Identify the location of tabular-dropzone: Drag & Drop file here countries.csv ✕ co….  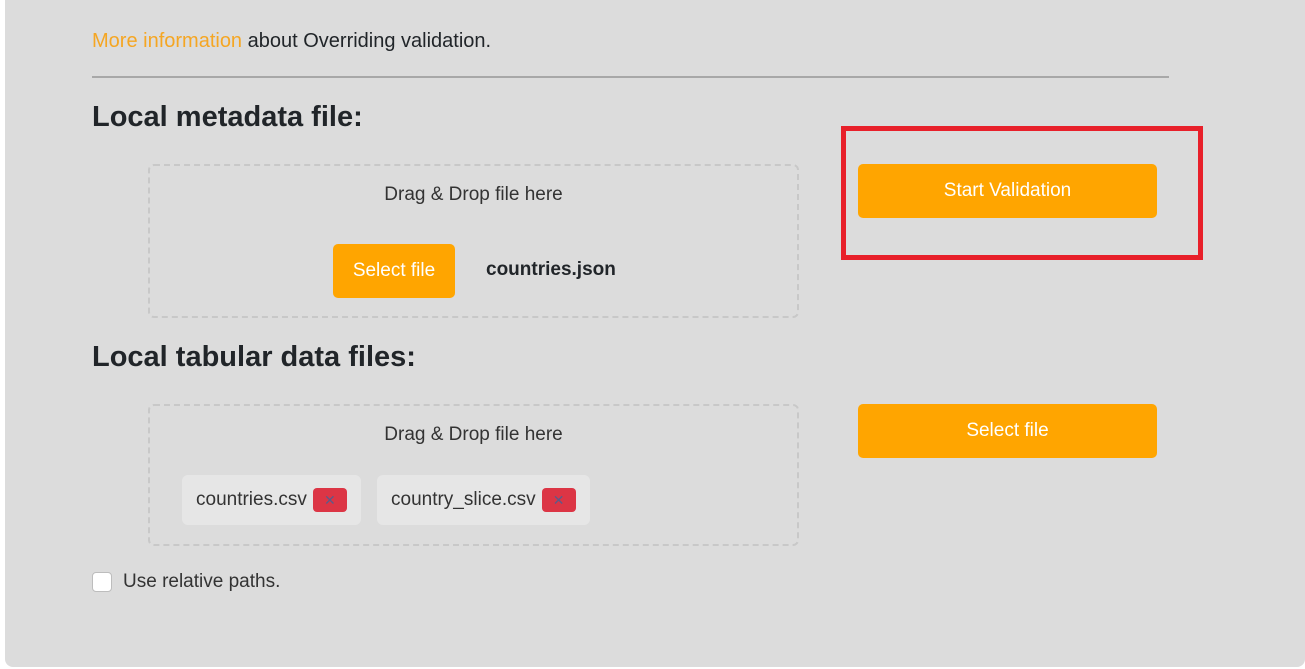
(473, 475).